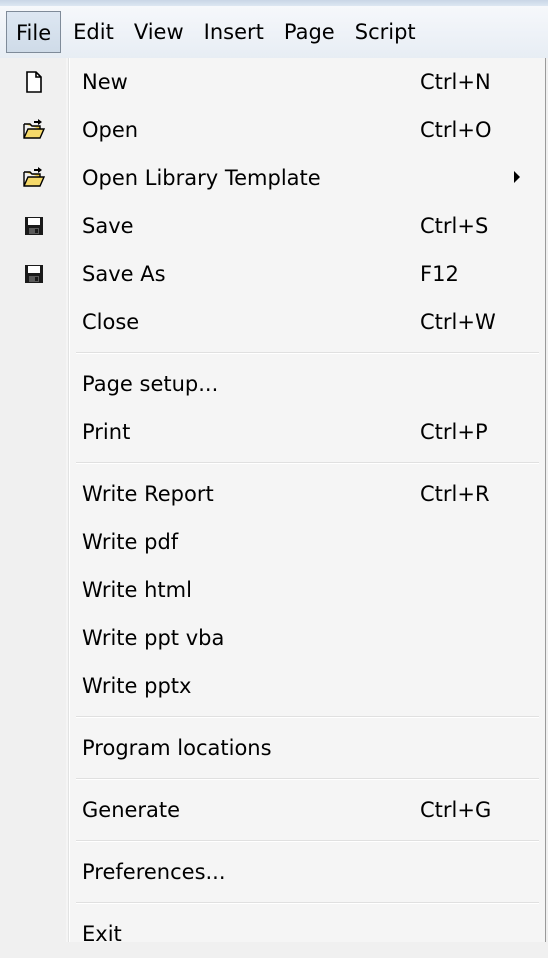  Describe the element at coordinates (272, 542) in the screenshot. I see `menu-item-write-pdf: Write pdf` at that location.